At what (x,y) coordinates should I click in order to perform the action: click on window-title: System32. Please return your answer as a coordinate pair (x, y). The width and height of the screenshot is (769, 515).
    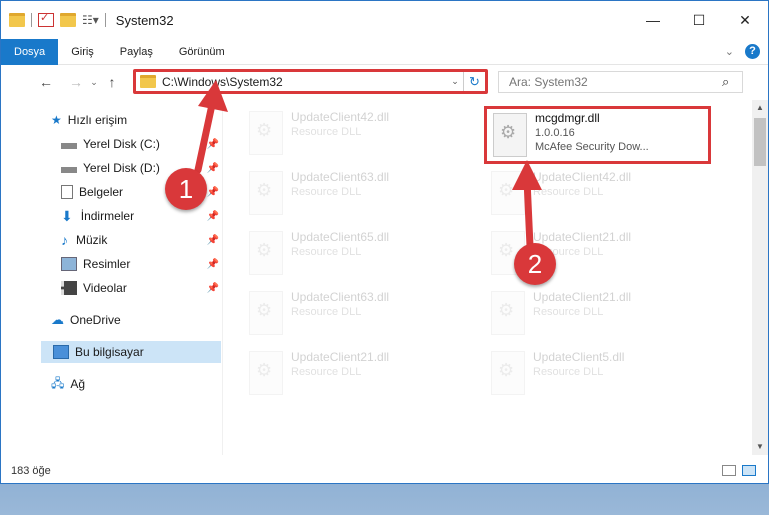
    Looking at the image, I should click on (144, 20).